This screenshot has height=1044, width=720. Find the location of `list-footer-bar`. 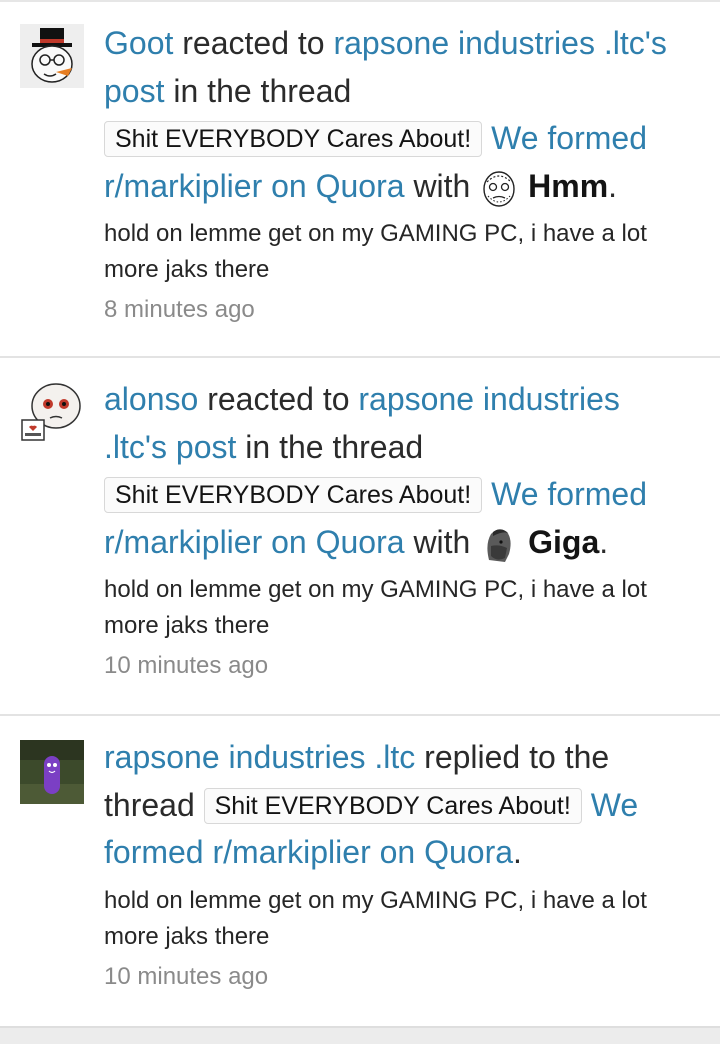

list-footer-bar is located at coordinates (360, 1035).